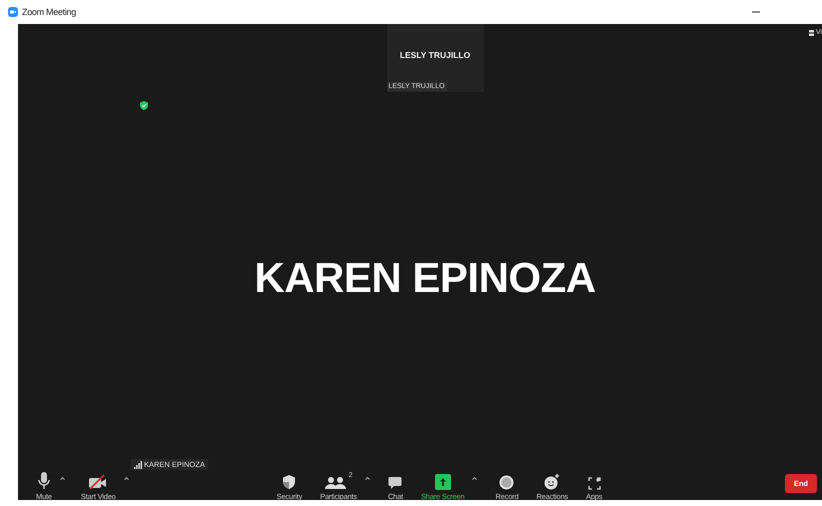 This screenshot has width=822, height=506. Describe the element at coordinates (811, 33) in the screenshot. I see `grid-icon` at that location.